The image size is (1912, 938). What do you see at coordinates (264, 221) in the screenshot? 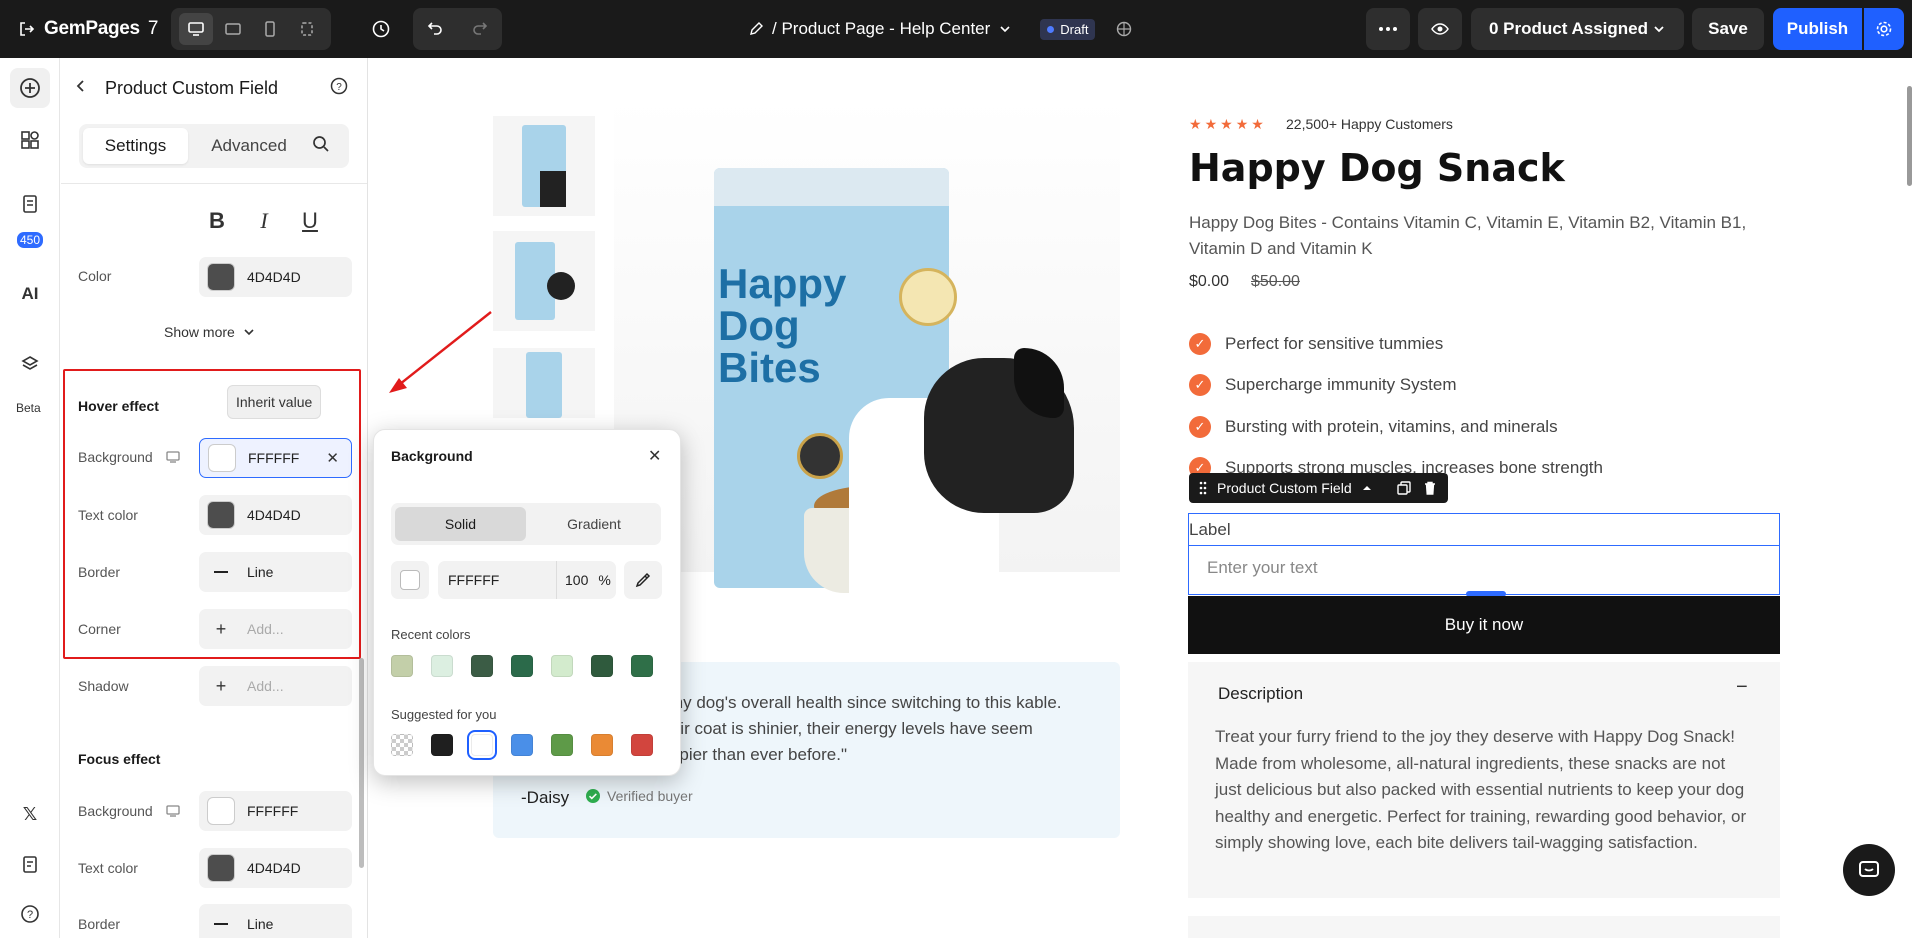
I see `italic-icon: I` at bounding box center [264, 221].